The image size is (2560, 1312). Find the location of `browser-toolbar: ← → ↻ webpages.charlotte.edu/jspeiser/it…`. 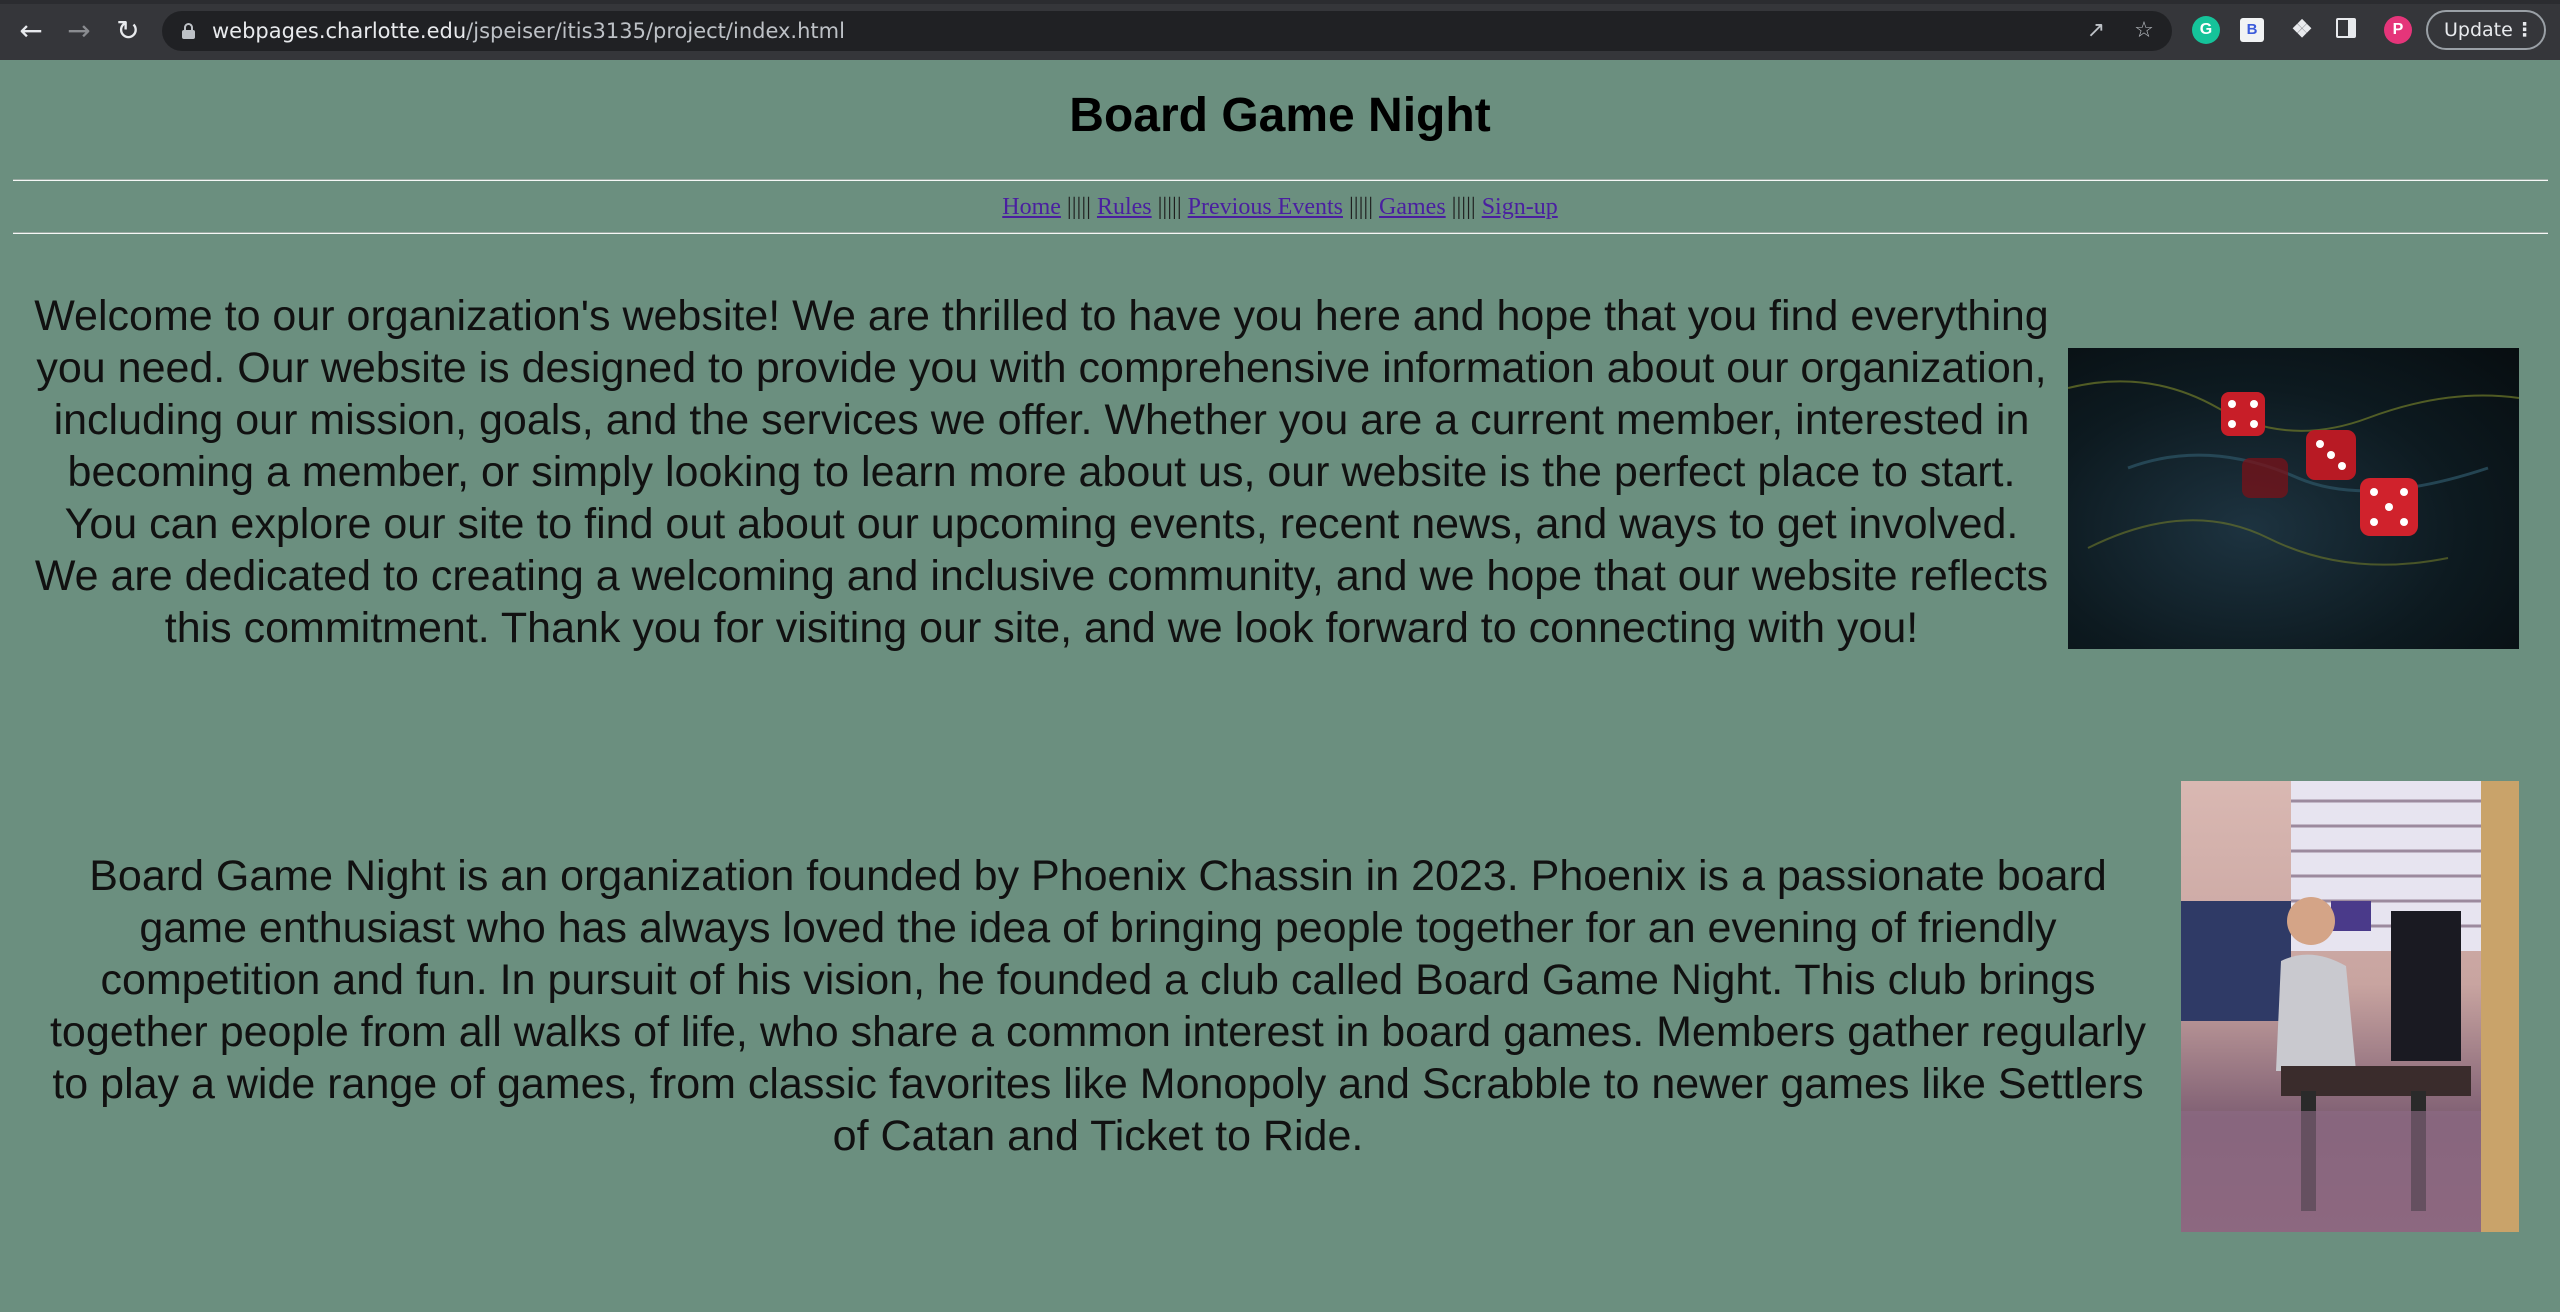

browser-toolbar: ← → ↻ webpages.charlotte.edu/jspeiser/it… is located at coordinates (1280, 30).